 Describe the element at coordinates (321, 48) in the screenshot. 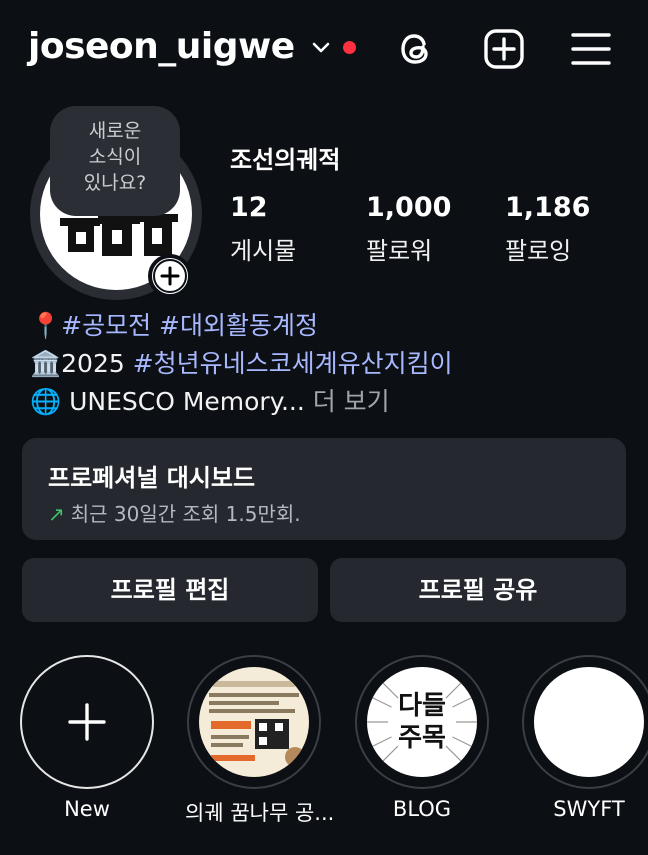

I see `chevron-down-icon` at that location.